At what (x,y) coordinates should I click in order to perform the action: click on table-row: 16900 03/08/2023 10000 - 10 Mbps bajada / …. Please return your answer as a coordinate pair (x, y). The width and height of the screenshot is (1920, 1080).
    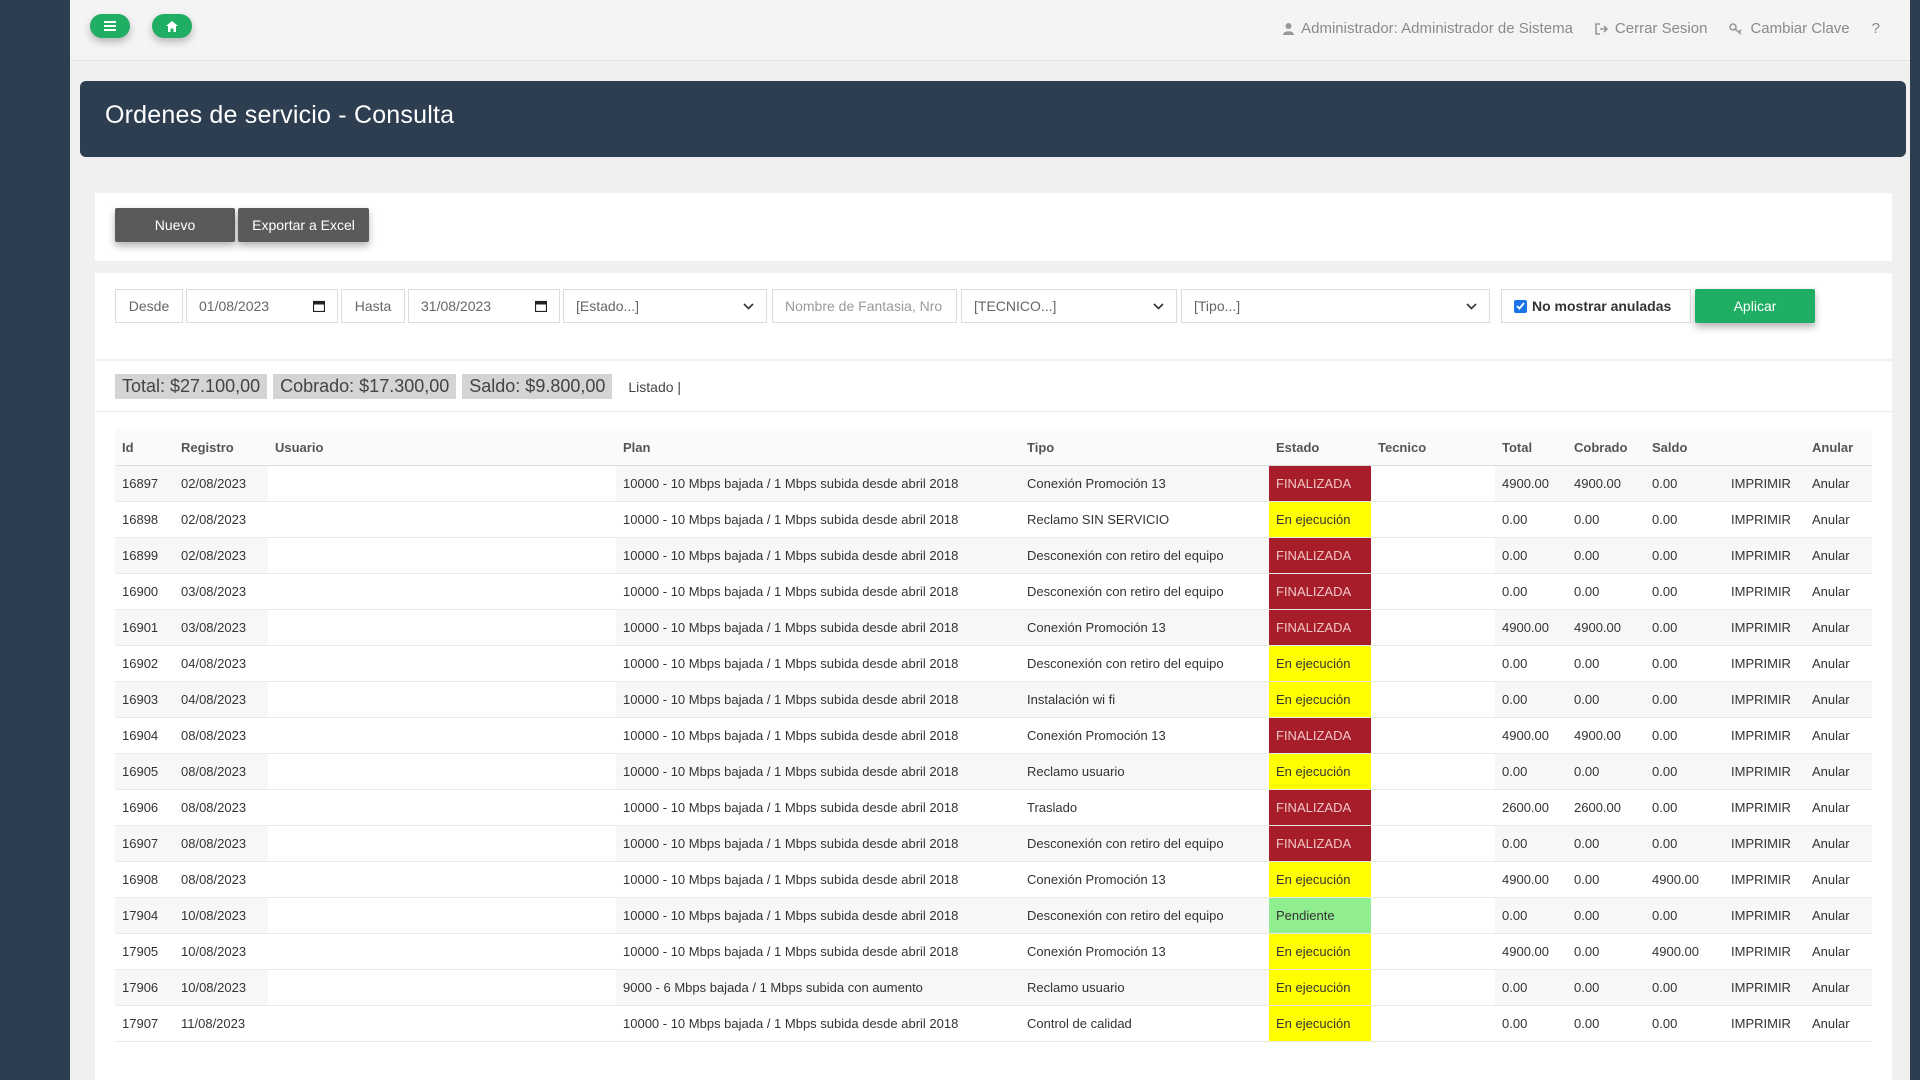
    Looking at the image, I should click on (993, 591).